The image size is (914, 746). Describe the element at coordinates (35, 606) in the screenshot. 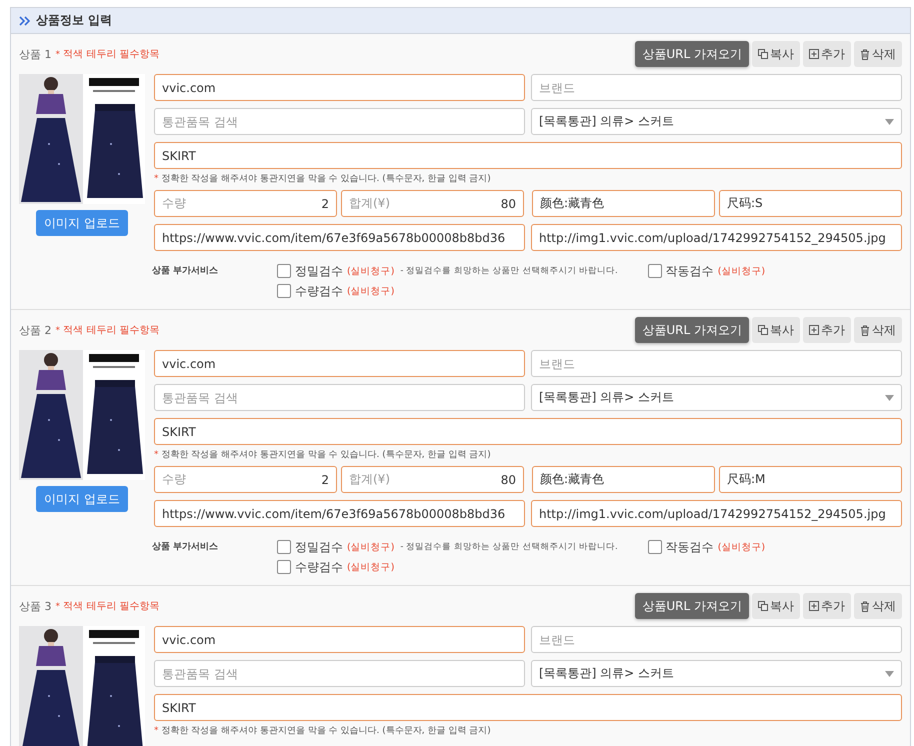

I see `product-label: 상품 3` at that location.